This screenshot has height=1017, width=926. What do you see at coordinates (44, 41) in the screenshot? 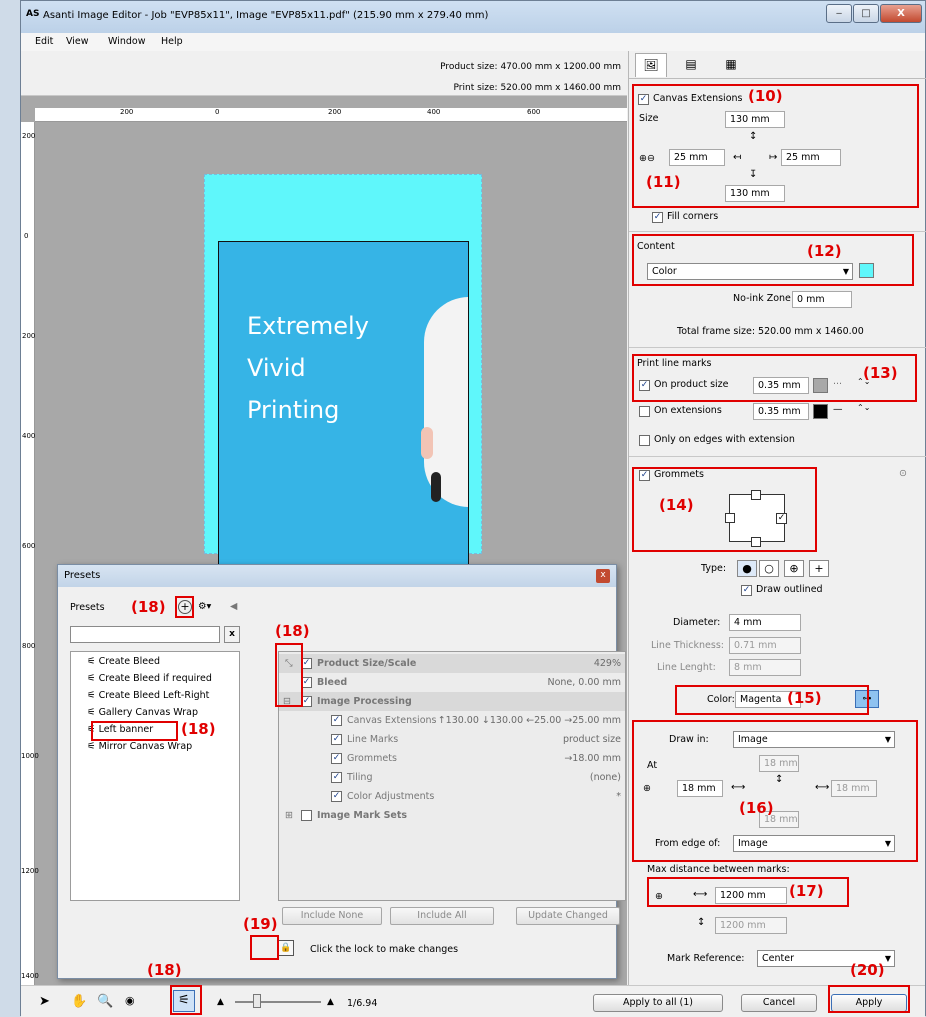
I see `menu-edit: Edit` at bounding box center [44, 41].